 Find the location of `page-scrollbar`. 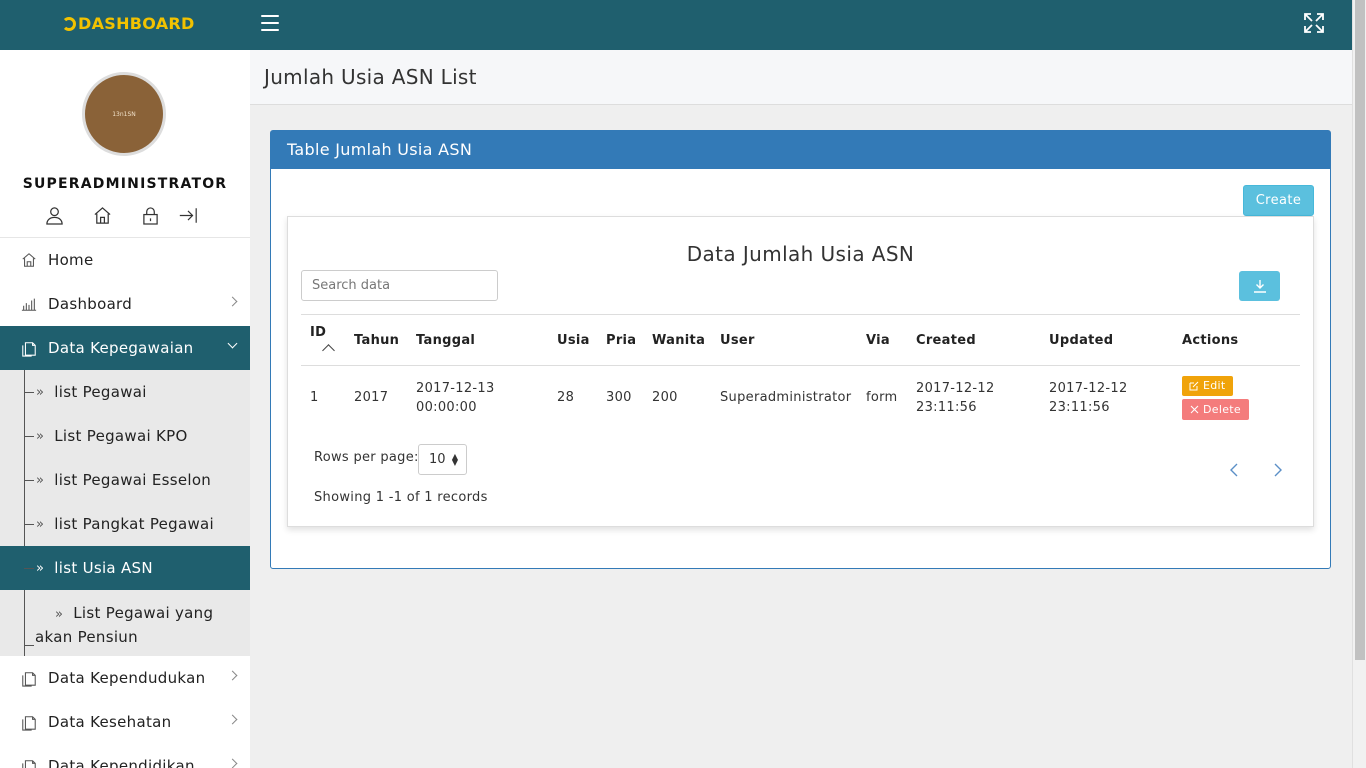

page-scrollbar is located at coordinates (1359, 384).